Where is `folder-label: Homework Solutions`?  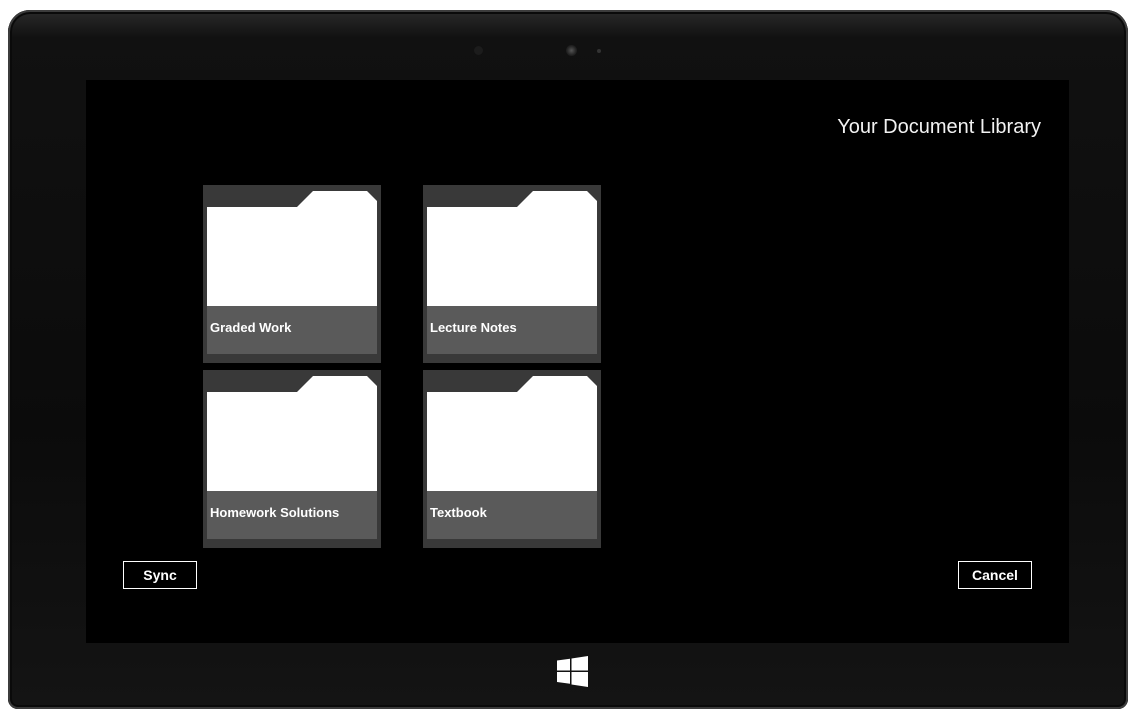 folder-label: Homework Solutions is located at coordinates (292, 515).